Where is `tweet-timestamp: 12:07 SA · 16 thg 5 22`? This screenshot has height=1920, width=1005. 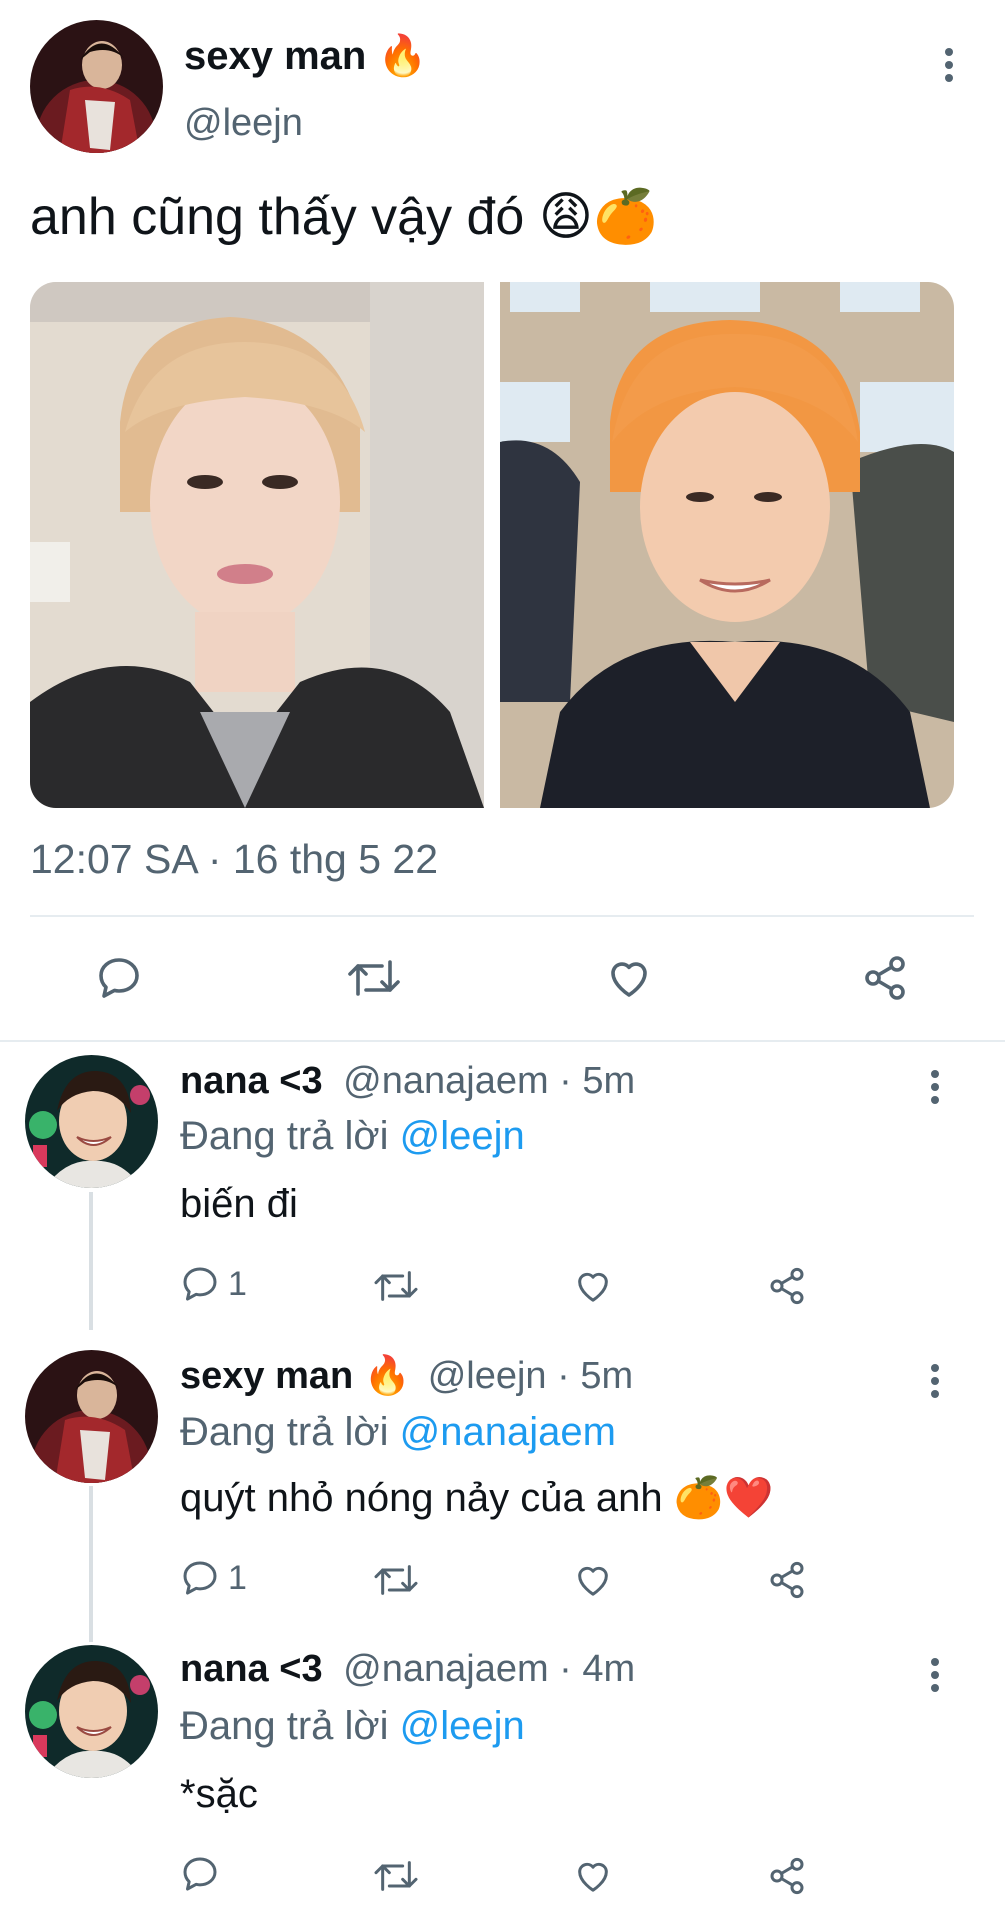 tweet-timestamp: 12:07 SA · 16 thg 5 22 is located at coordinates (234, 859).